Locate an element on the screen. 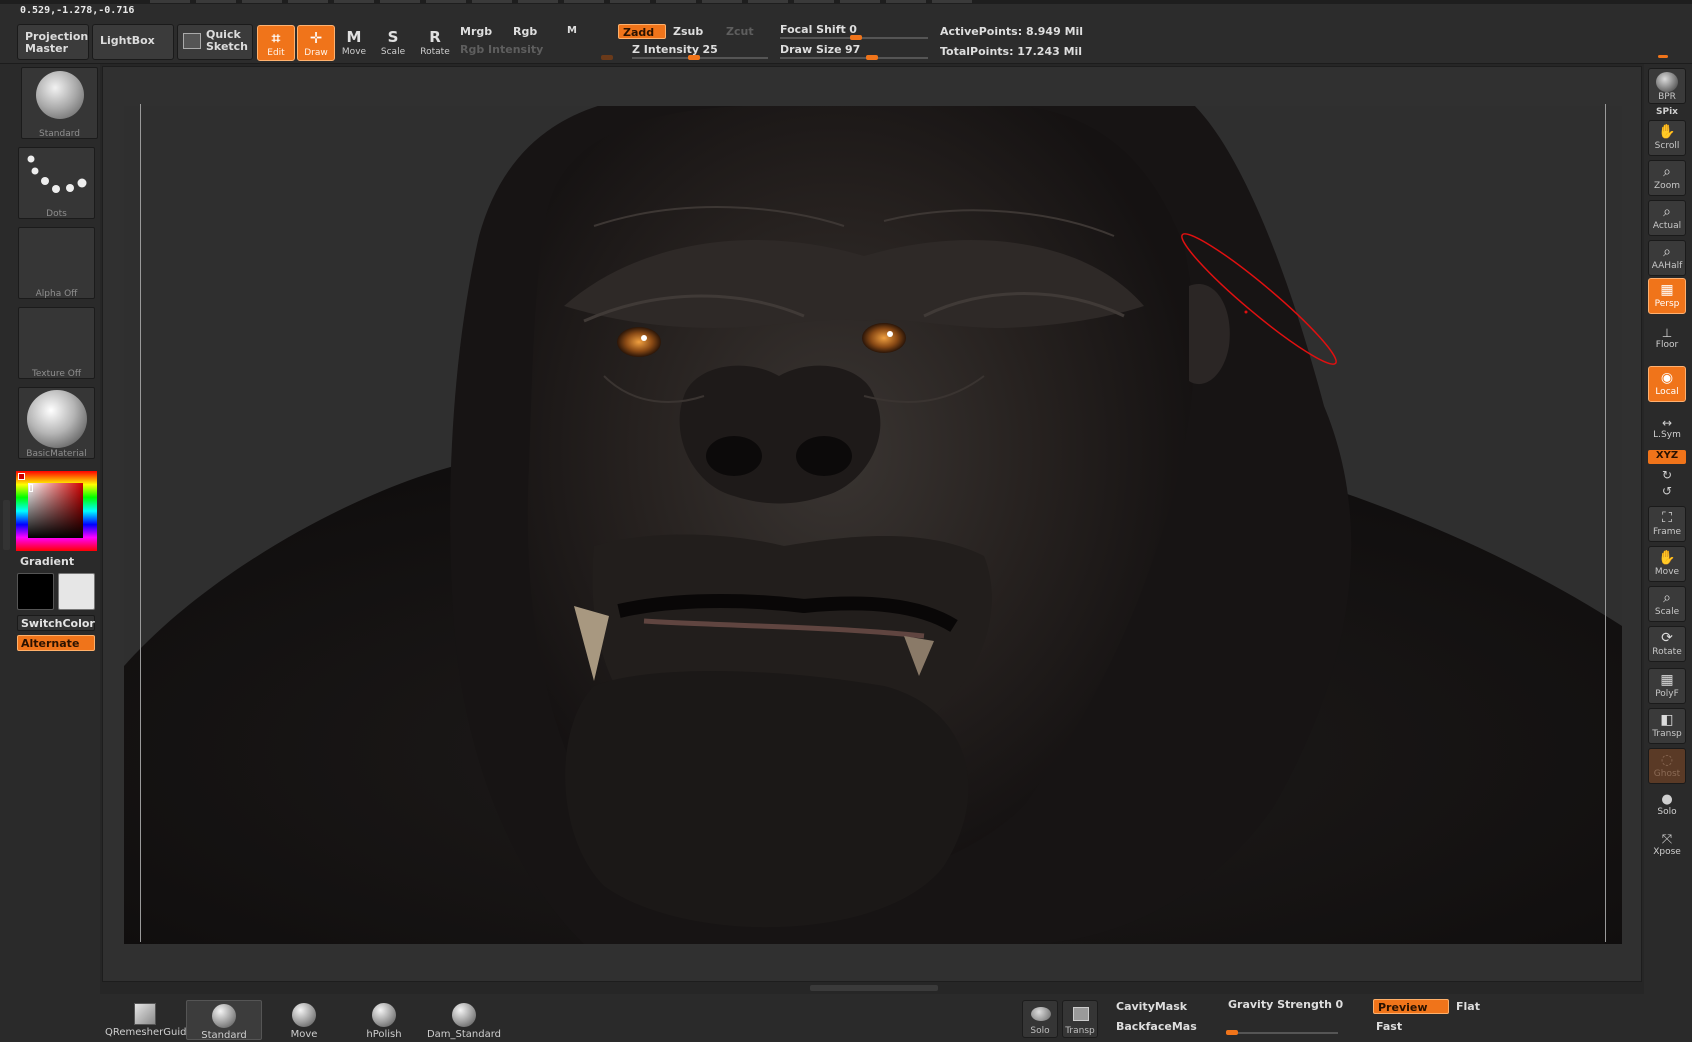 The width and height of the screenshot is (1692, 1042). main-color-swatch is located at coordinates (35, 591).